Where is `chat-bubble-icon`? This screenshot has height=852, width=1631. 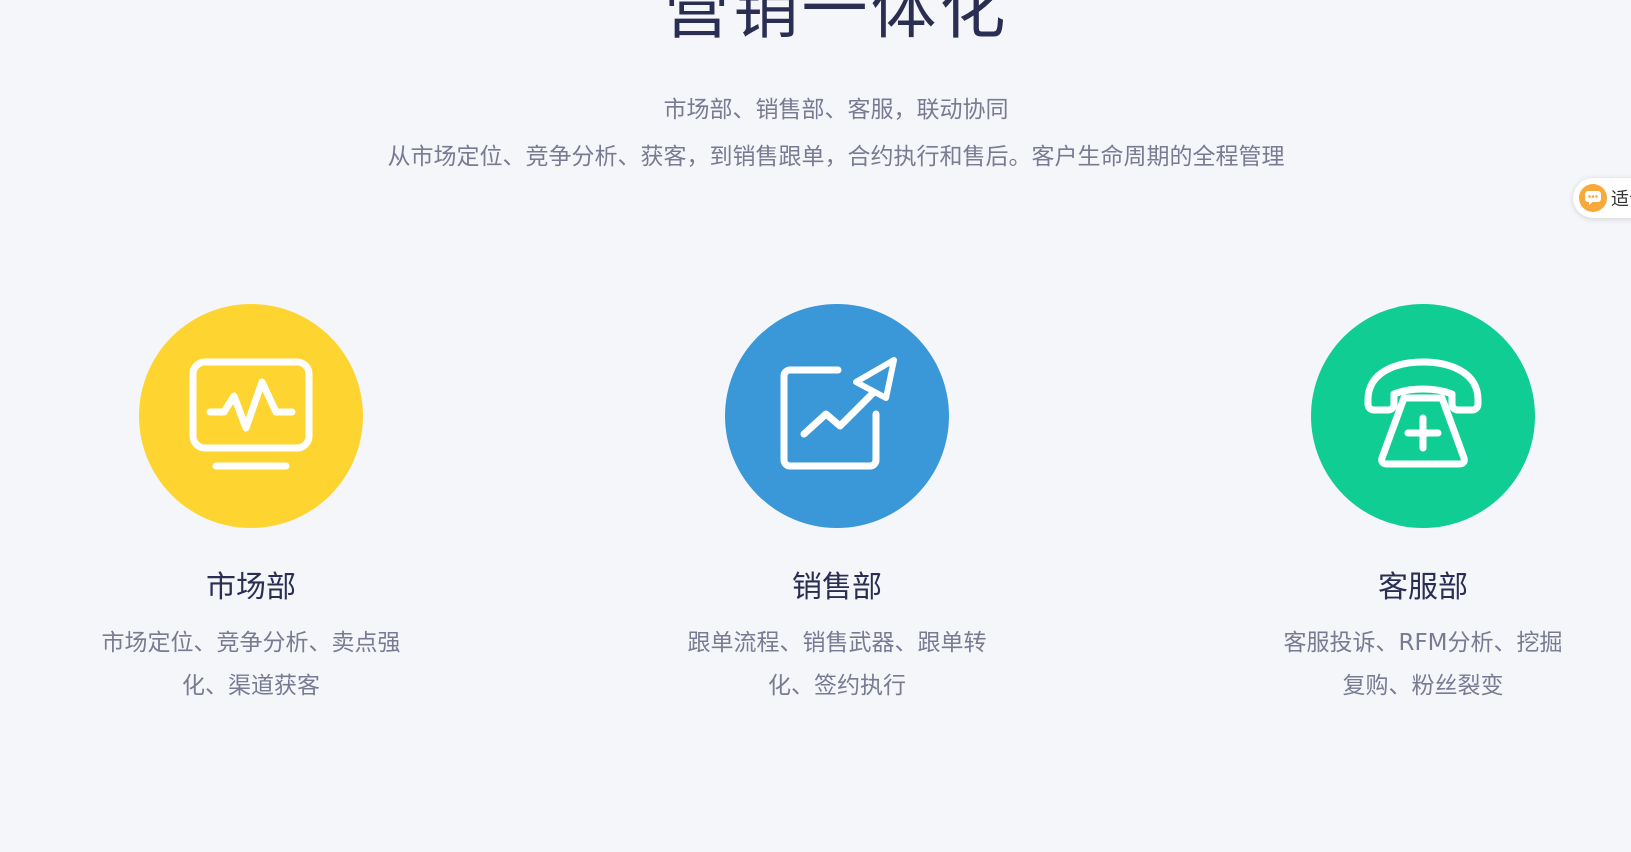
chat-bubble-icon is located at coordinates (1593, 198).